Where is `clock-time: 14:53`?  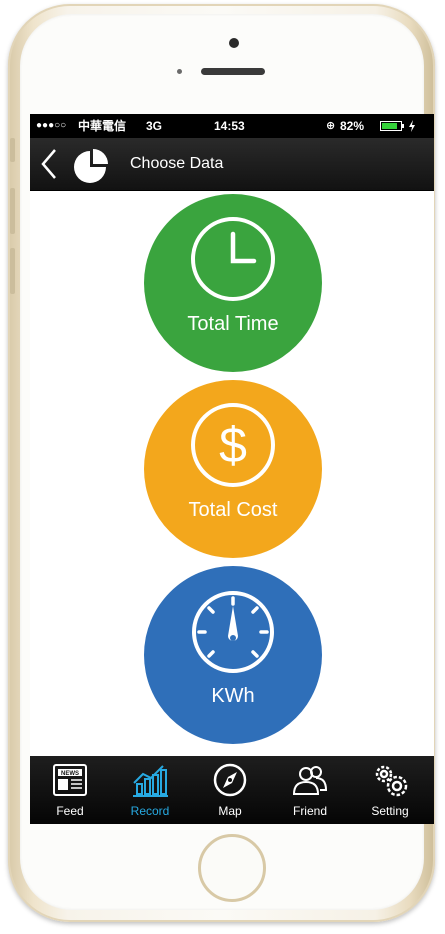 clock-time: 14:53 is located at coordinates (229, 126).